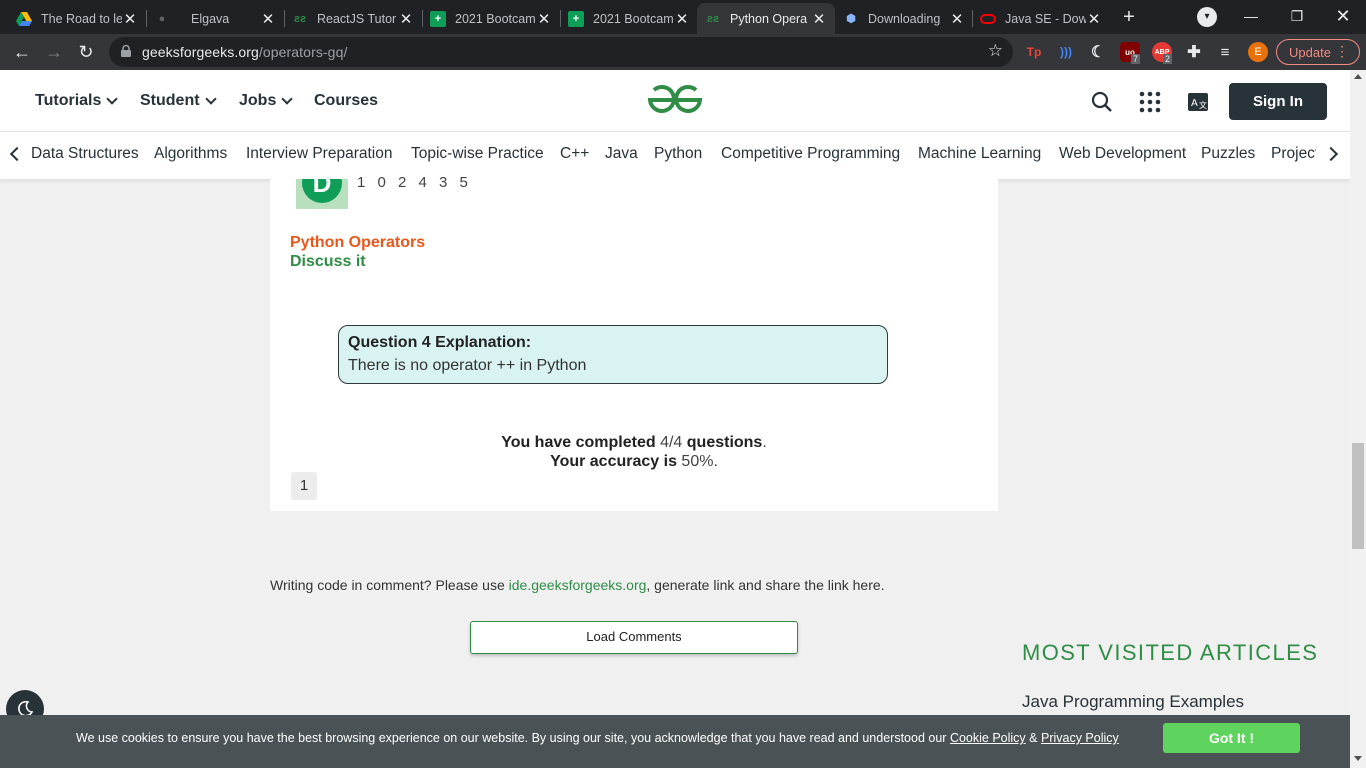 The height and width of the screenshot is (768, 1366). Describe the element at coordinates (126, 51) in the screenshot. I see `lock-icon` at that location.